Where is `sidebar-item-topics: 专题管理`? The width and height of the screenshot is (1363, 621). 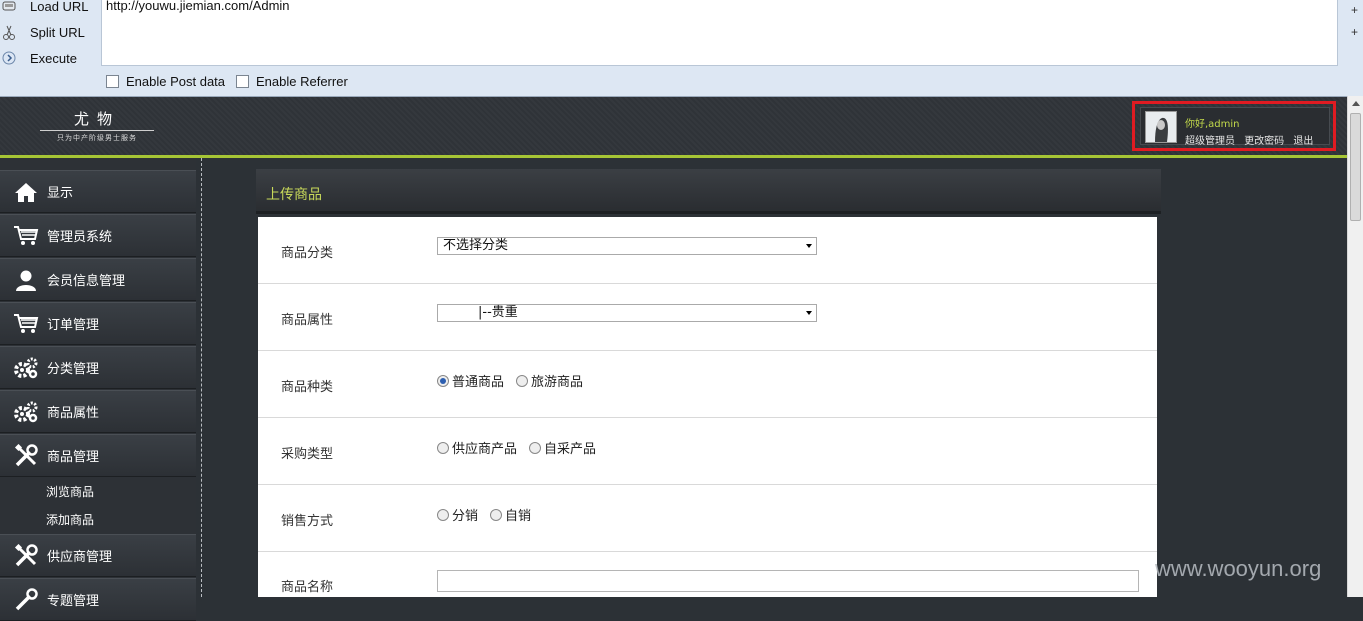 sidebar-item-topics: 专题管理 is located at coordinates (98, 599).